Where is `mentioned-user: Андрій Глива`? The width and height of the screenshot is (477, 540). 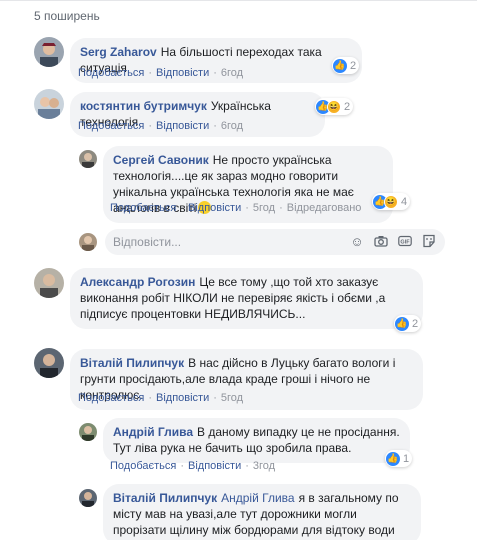 mentioned-user: Андрій Глива is located at coordinates (257, 498).